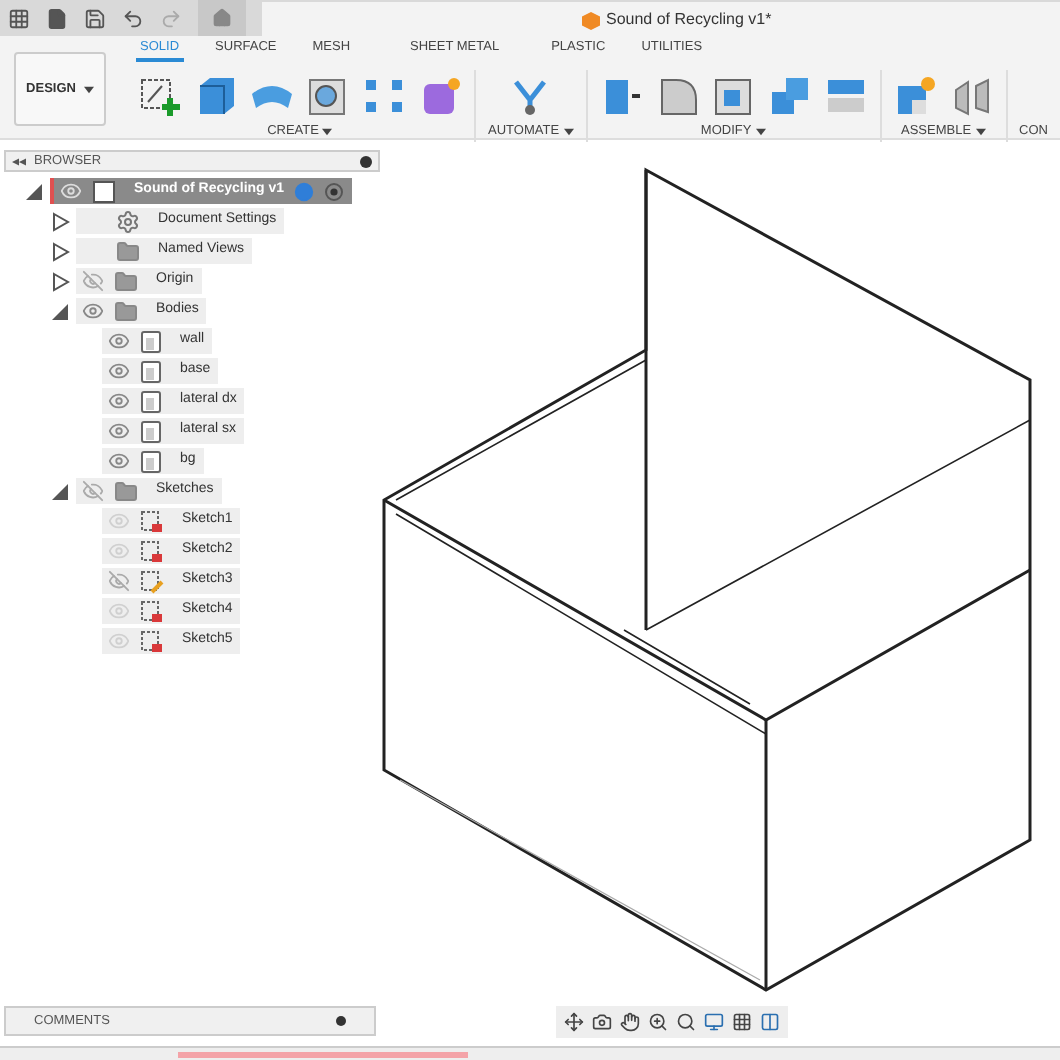  I want to click on pan-hand-icon, so click(630, 1022).